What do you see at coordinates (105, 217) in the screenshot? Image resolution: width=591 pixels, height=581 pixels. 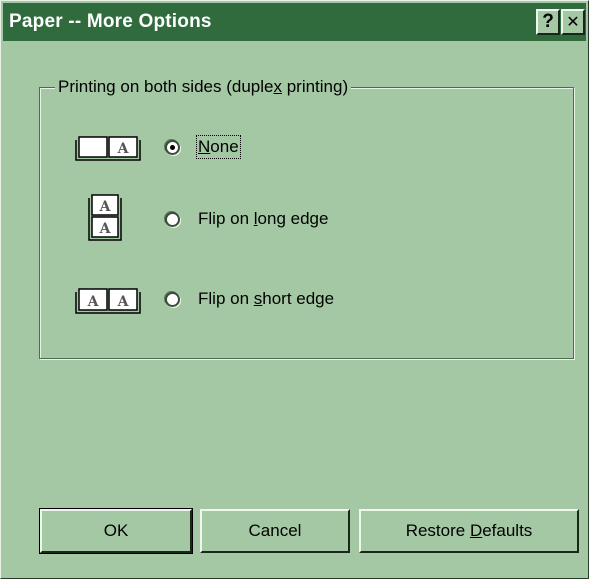 I see `stacked-pages-icon: A A` at bounding box center [105, 217].